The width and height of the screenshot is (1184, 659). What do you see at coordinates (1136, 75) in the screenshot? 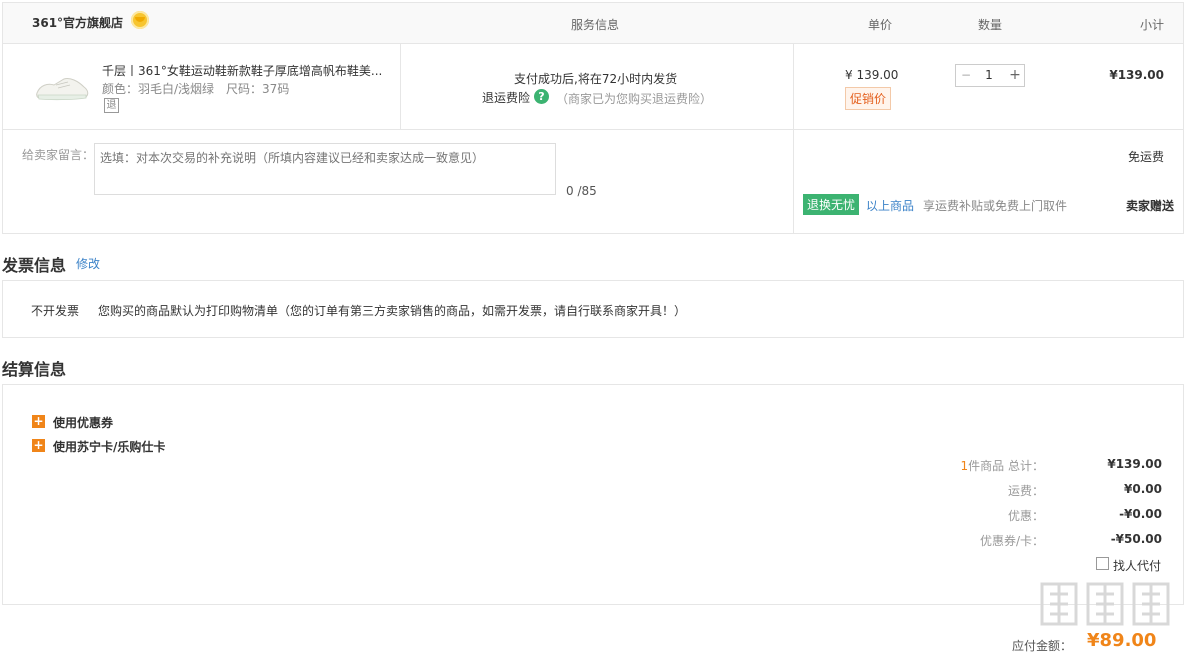
I see `item-subtotal: ¥139.00` at bounding box center [1136, 75].